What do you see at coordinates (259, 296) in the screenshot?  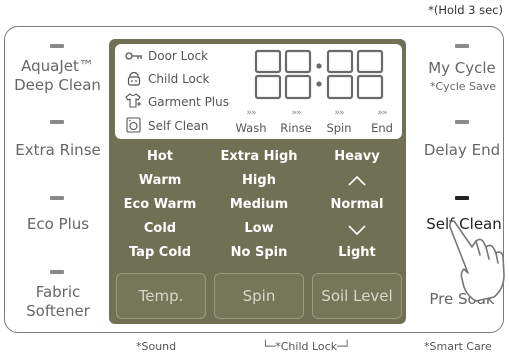 I see `spin-button: Spin` at bounding box center [259, 296].